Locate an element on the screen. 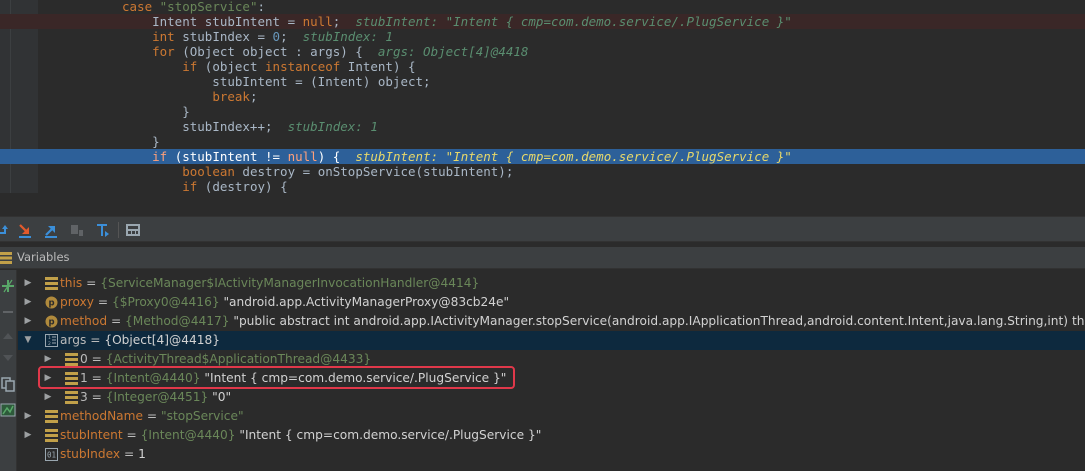 The height and width of the screenshot is (471, 1085). code-line-text: if (destroy) { is located at coordinates (235, 186).